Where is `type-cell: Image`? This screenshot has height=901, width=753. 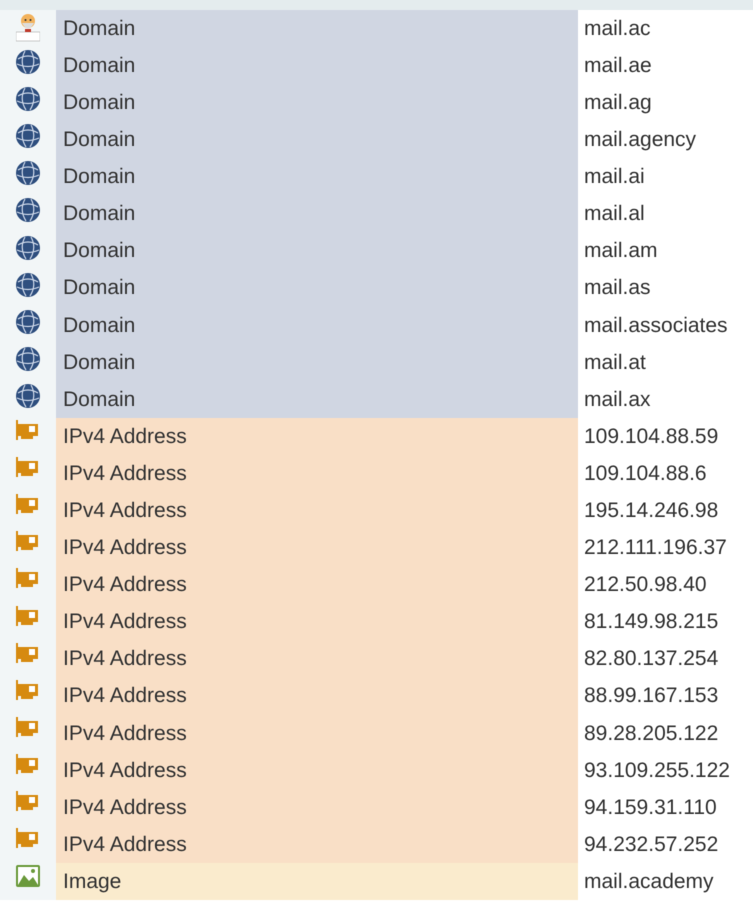
type-cell: Image is located at coordinates (317, 881).